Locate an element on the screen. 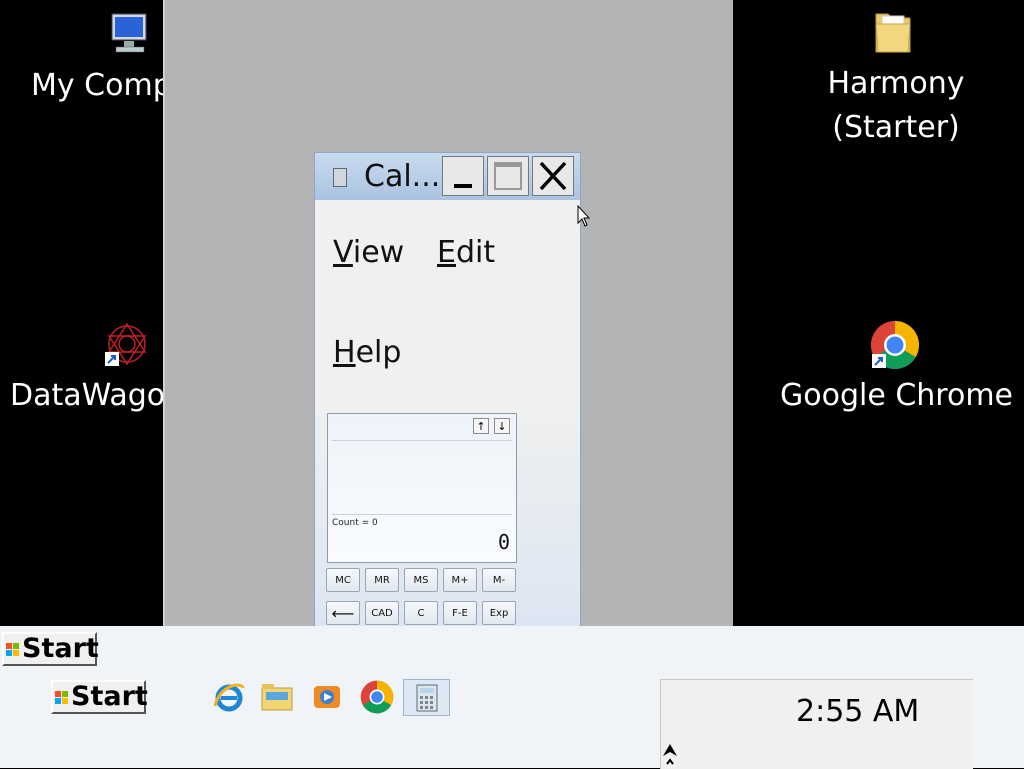 The image size is (1024, 769). close-icon is located at coordinates (553, 176).